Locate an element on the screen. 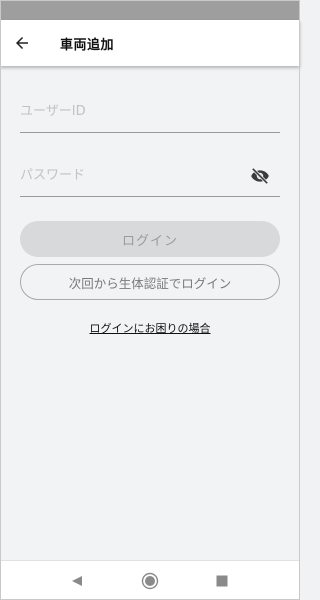  arrow-left-icon is located at coordinates (22, 43).